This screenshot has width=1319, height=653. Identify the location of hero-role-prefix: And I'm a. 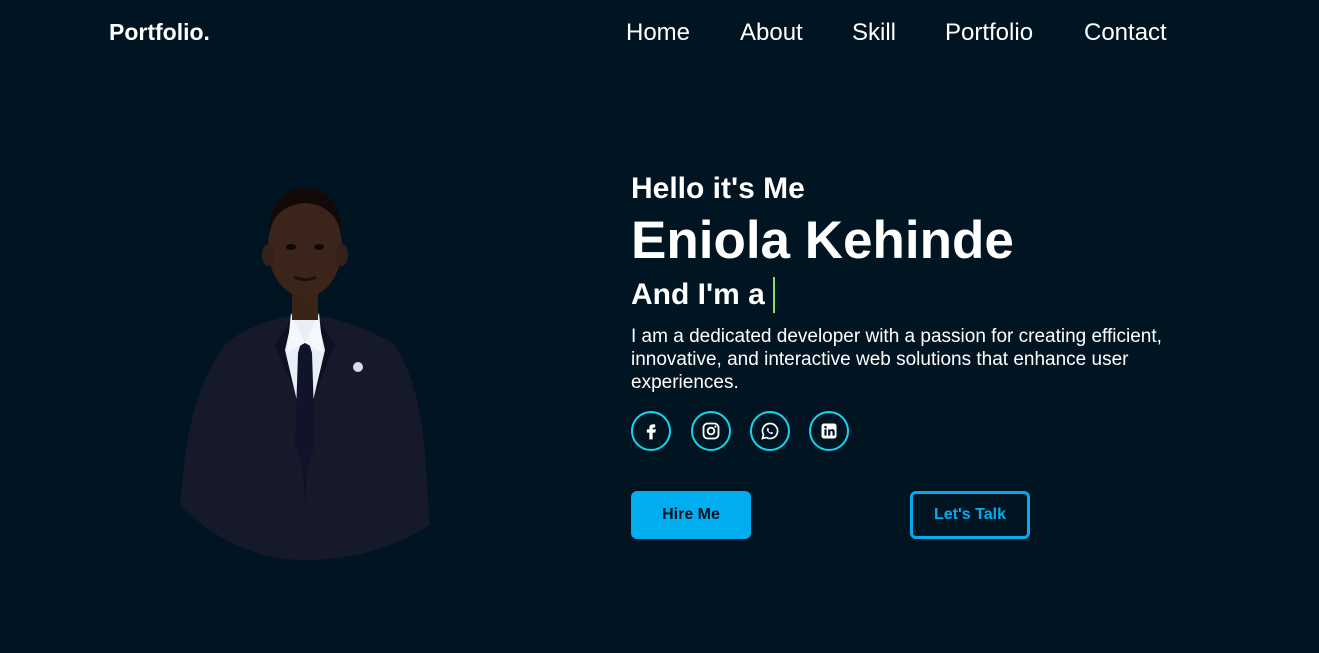
(698, 294).